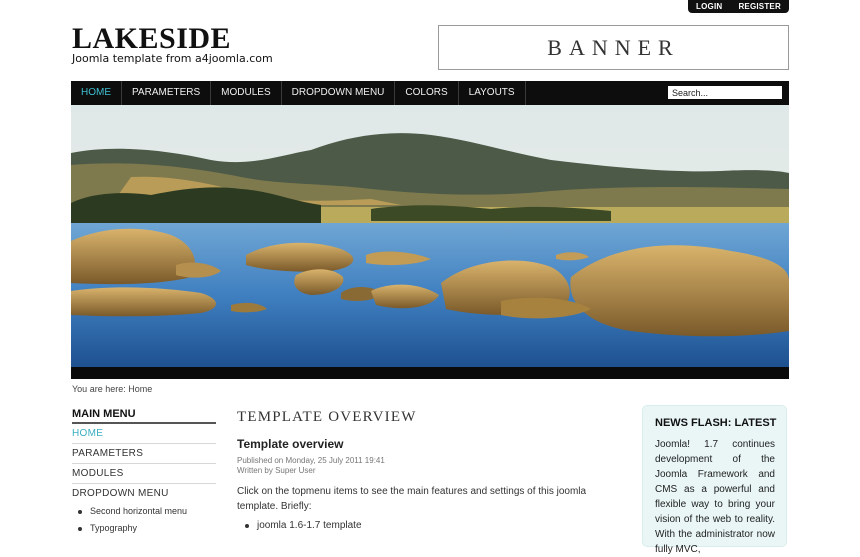 This screenshot has width=860, height=557. I want to click on submenu-item-label: Typography, so click(114, 528).